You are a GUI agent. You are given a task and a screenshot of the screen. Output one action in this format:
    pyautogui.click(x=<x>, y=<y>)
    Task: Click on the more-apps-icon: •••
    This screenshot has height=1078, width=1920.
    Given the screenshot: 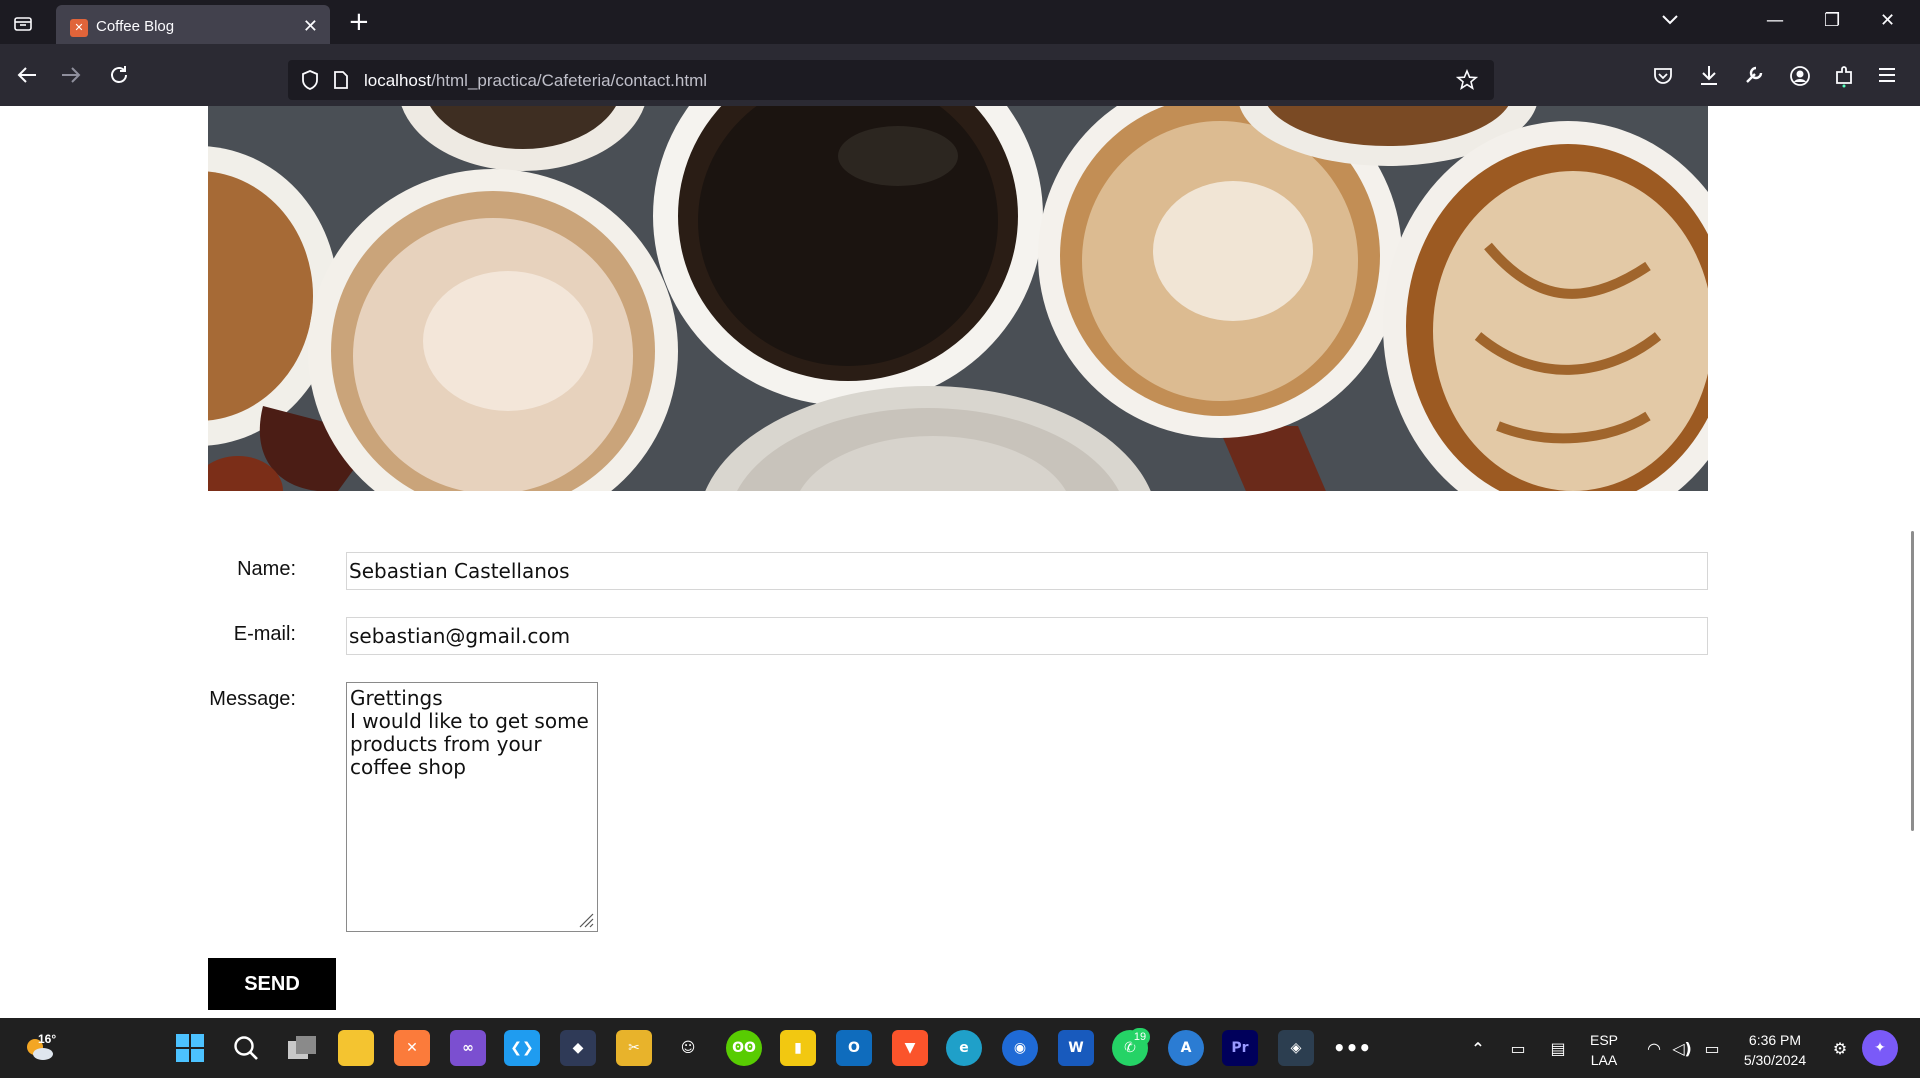 What is the action you would take?
    pyautogui.click(x=1352, y=1048)
    